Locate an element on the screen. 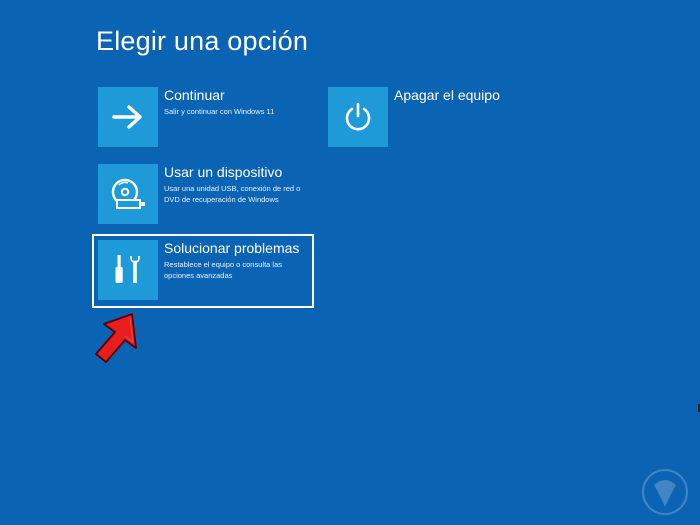 This screenshot has height=525, width=700. option-title: Usar un dispositivo is located at coordinates (223, 172).